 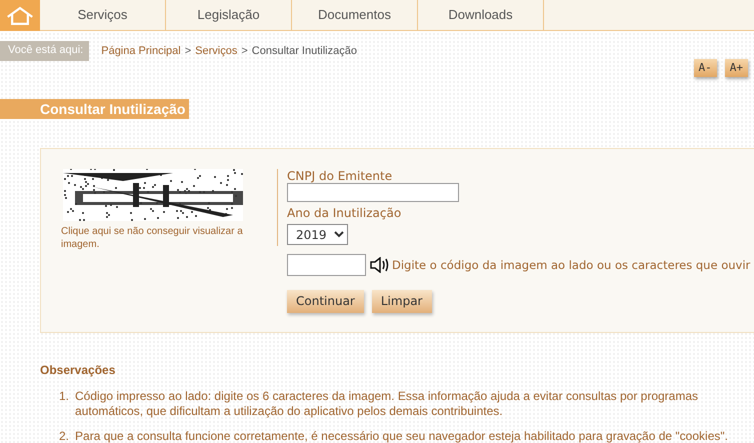 I want to click on nav-tab: Downloads, so click(x=481, y=15).